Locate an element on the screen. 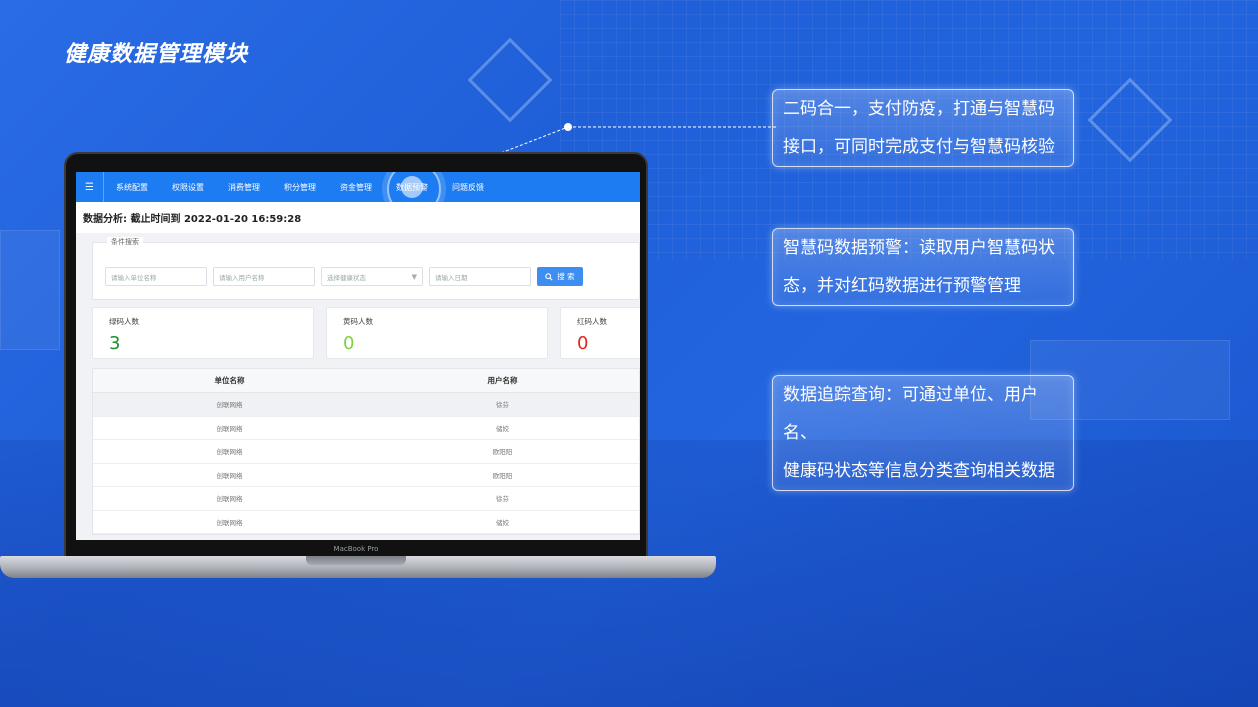 This screenshot has width=1258, height=707. placeholder: 请输入用户名称 is located at coordinates (242, 277).